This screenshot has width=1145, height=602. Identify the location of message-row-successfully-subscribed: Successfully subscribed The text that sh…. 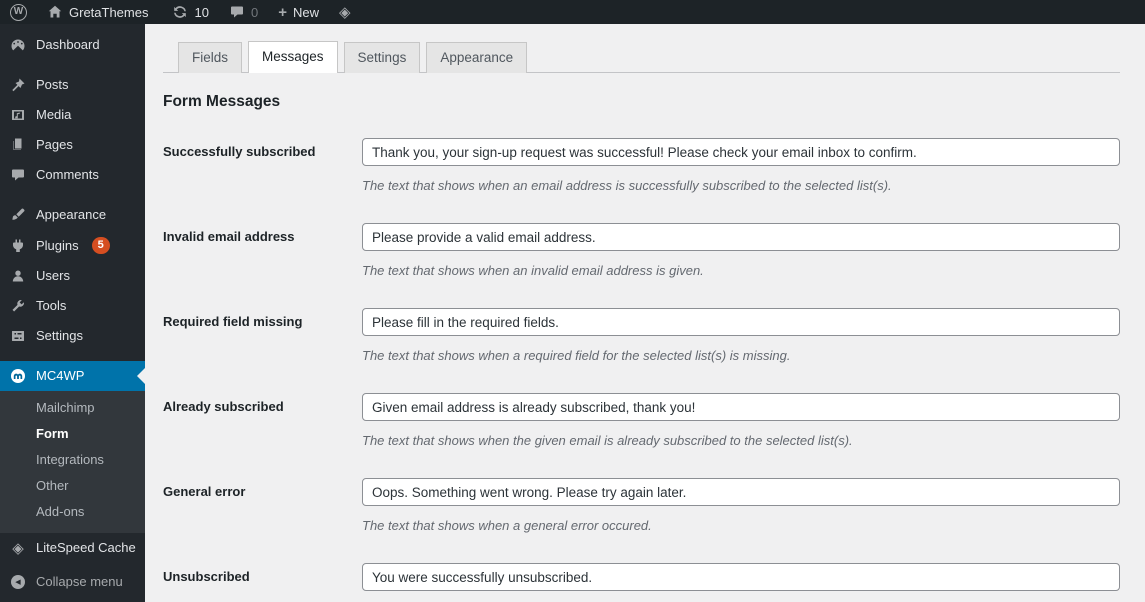
(641, 166).